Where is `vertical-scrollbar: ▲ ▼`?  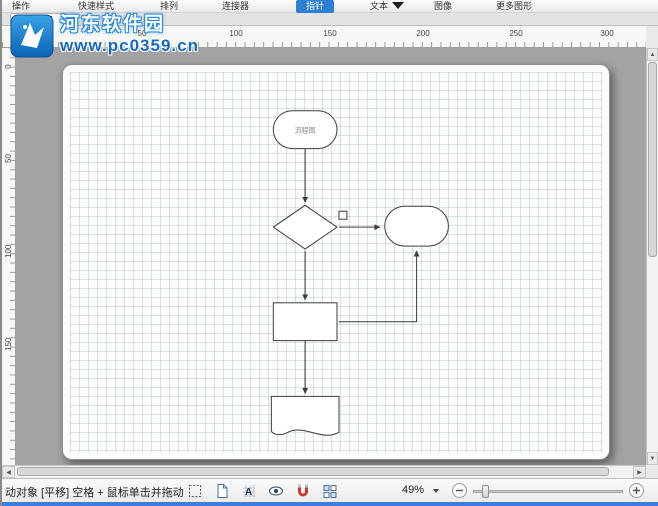
vertical-scrollbar: ▲ ▼ is located at coordinates (652, 256).